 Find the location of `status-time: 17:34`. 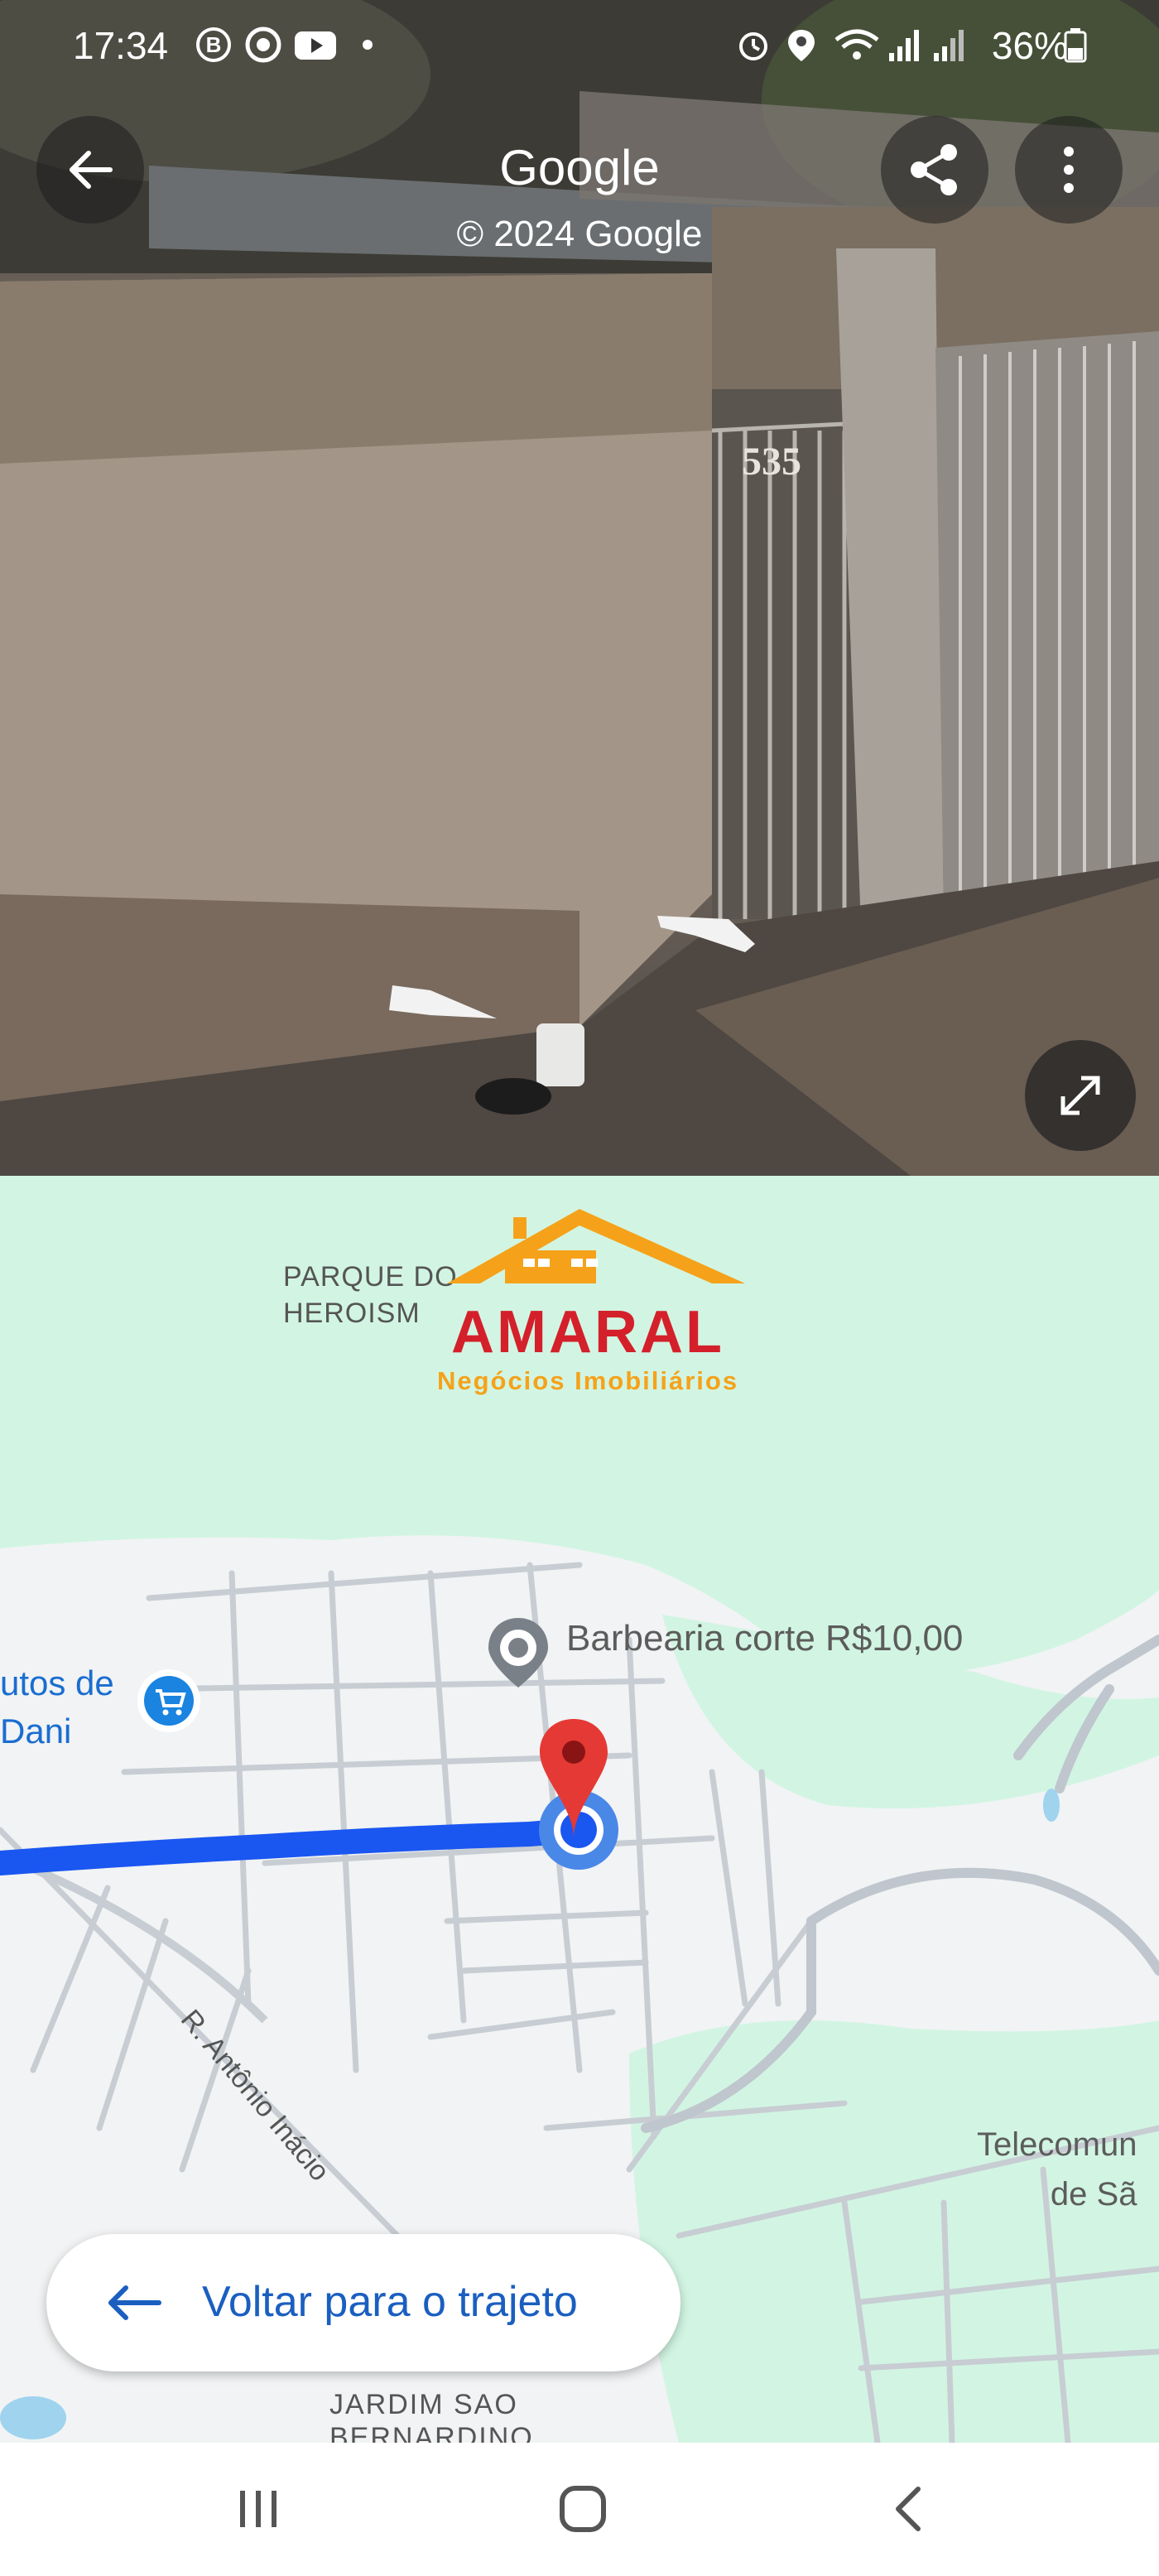

status-time: 17:34 is located at coordinates (121, 45).